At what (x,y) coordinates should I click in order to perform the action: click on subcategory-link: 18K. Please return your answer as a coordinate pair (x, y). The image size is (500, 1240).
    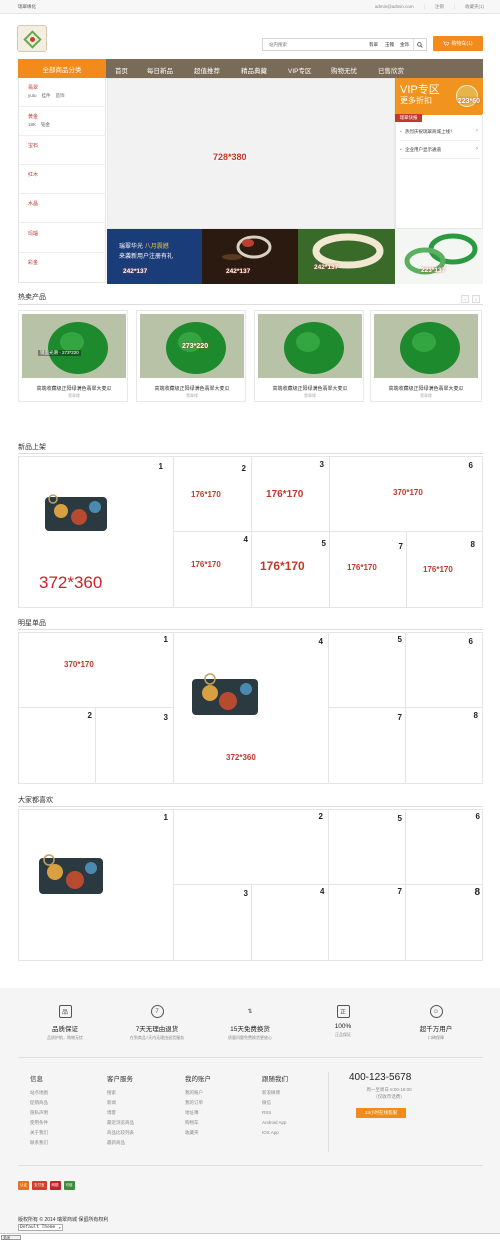
    Looking at the image, I should click on (32, 125).